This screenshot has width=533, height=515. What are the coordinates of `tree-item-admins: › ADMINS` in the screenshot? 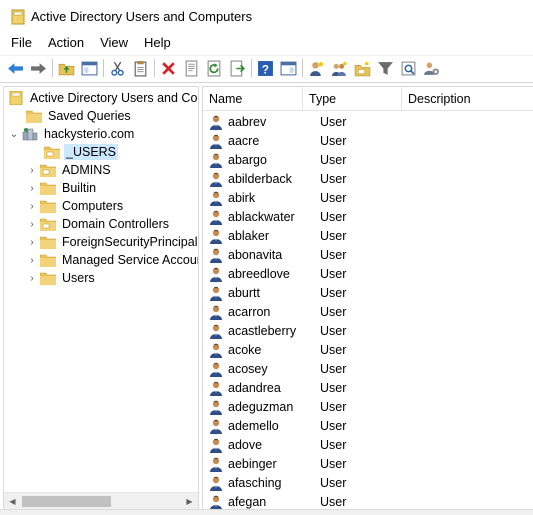 It's located at (69, 170).